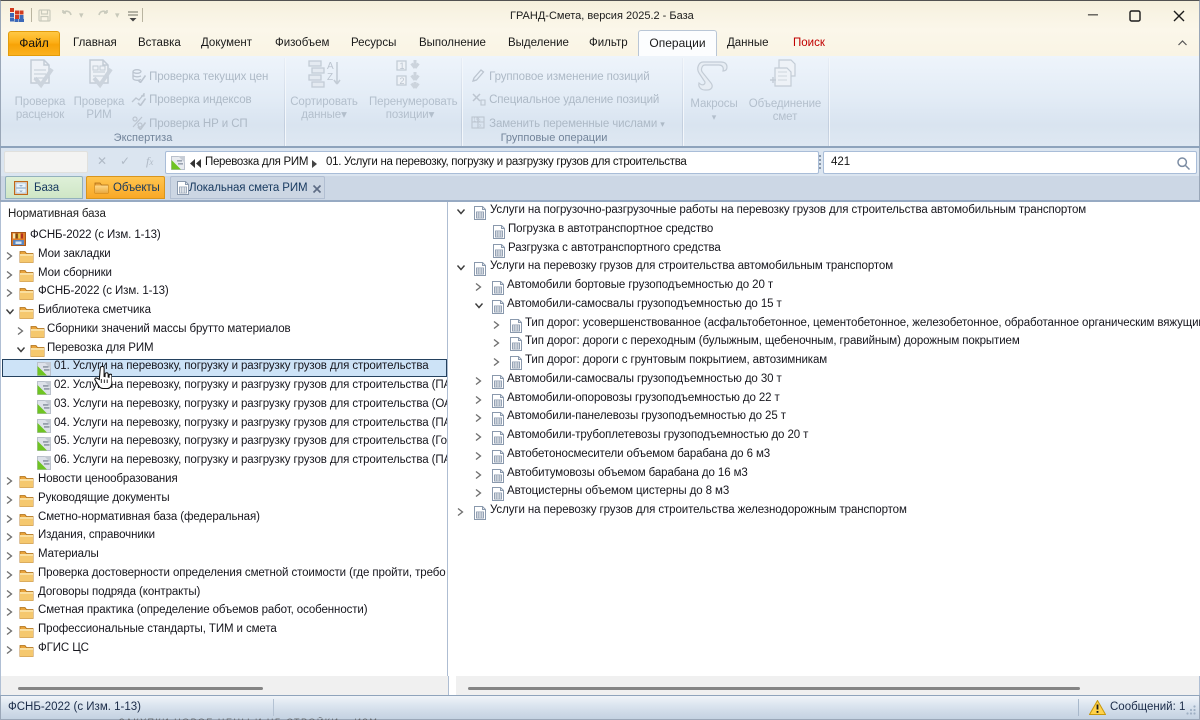  What do you see at coordinates (402, 66) in the screenshot?
I see `svg-text: 1` at bounding box center [402, 66].